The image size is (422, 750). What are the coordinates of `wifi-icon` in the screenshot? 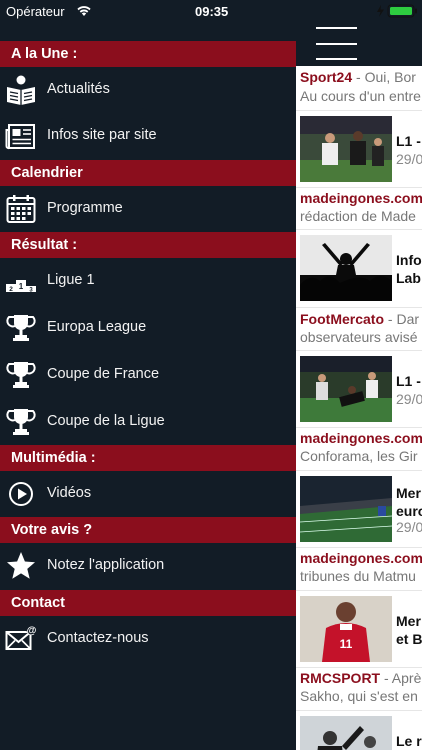 It's located at (84, 11).